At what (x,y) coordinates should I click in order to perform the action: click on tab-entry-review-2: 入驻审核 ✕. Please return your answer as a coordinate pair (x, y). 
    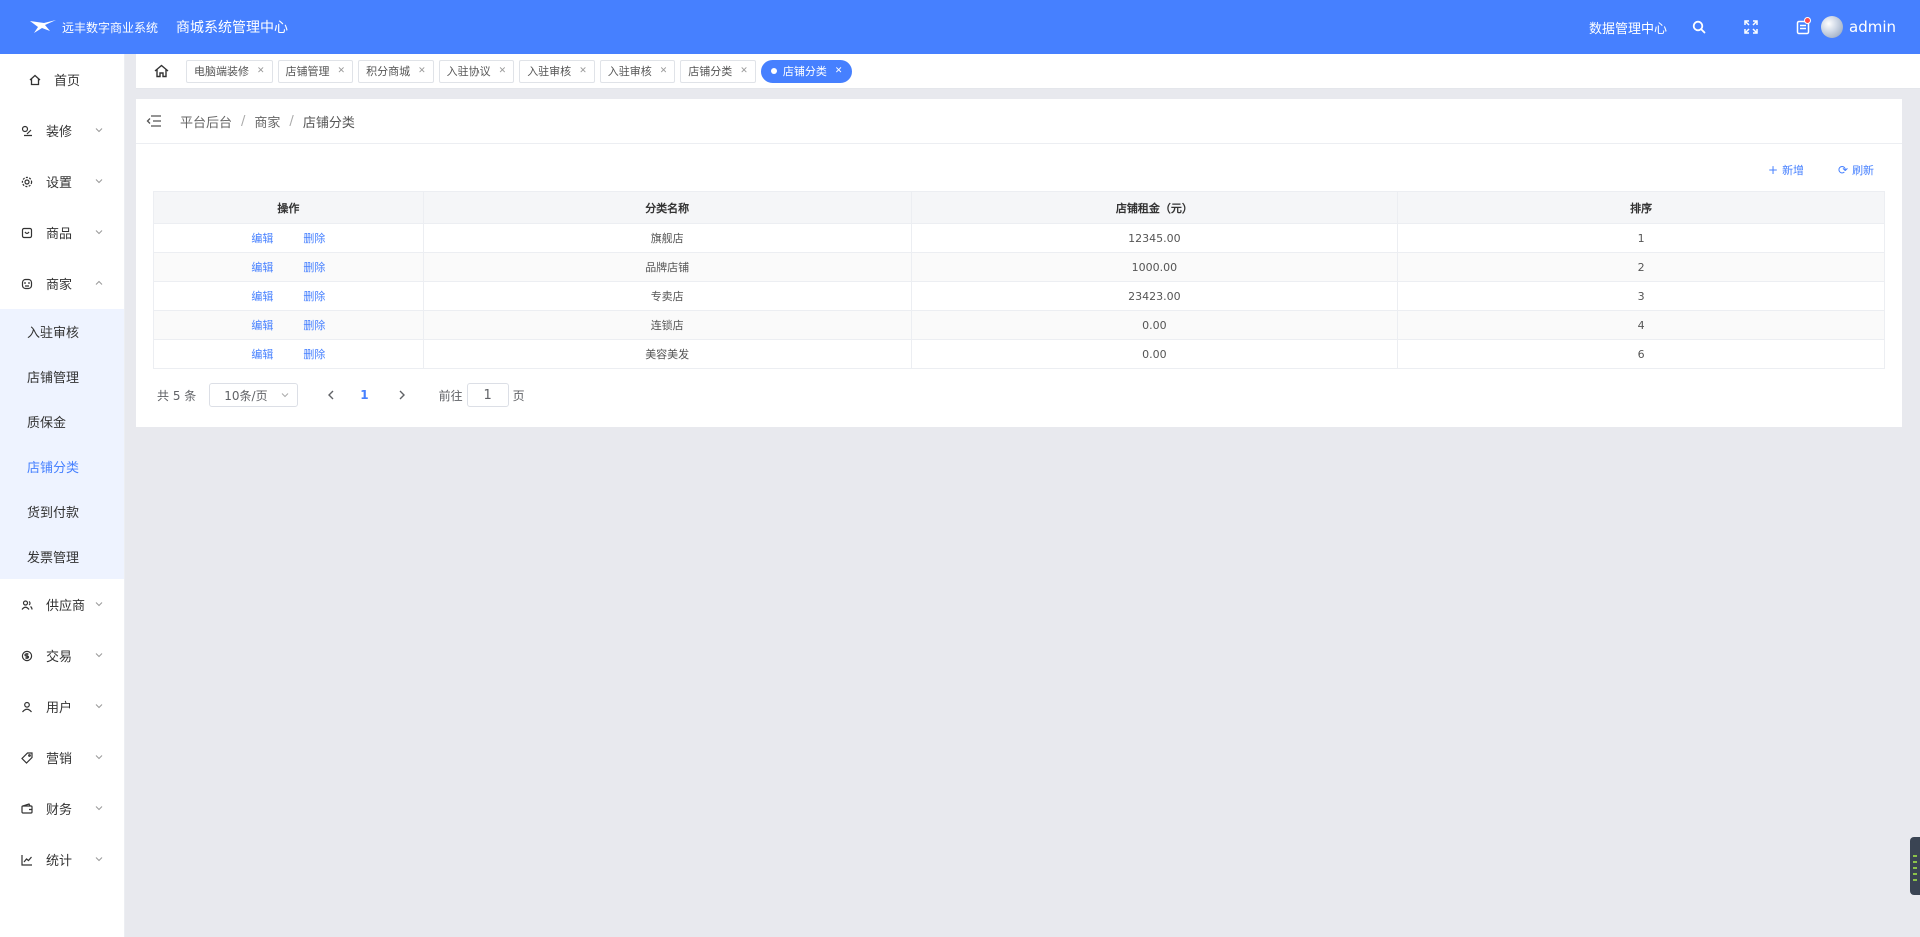
    Looking at the image, I should click on (637, 71).